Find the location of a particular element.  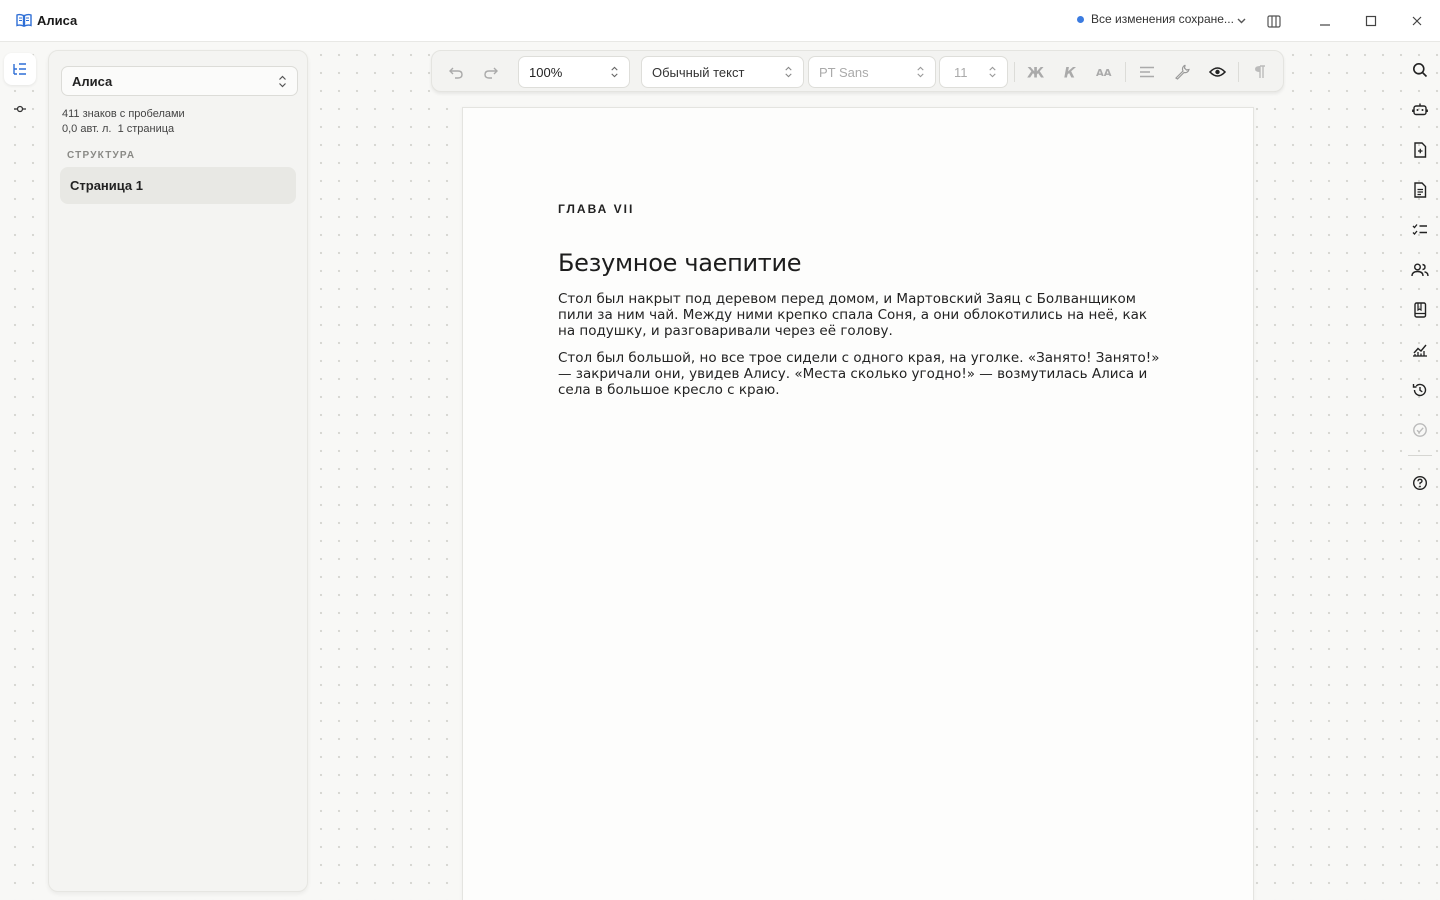

svg-text: AA is located at coordinates (1104, 73).